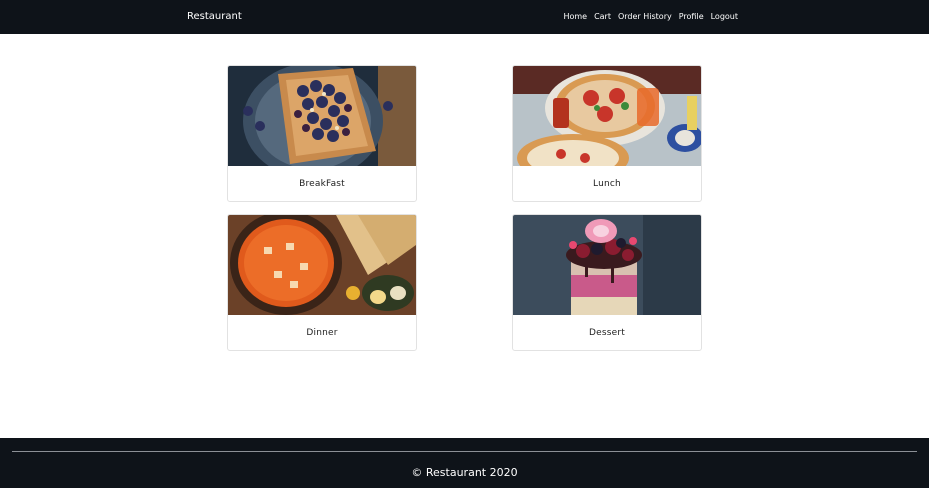 This screenshot has height=488, width=929. I want to click on category-card-breakfast: BreakFast, so click(322, 133).